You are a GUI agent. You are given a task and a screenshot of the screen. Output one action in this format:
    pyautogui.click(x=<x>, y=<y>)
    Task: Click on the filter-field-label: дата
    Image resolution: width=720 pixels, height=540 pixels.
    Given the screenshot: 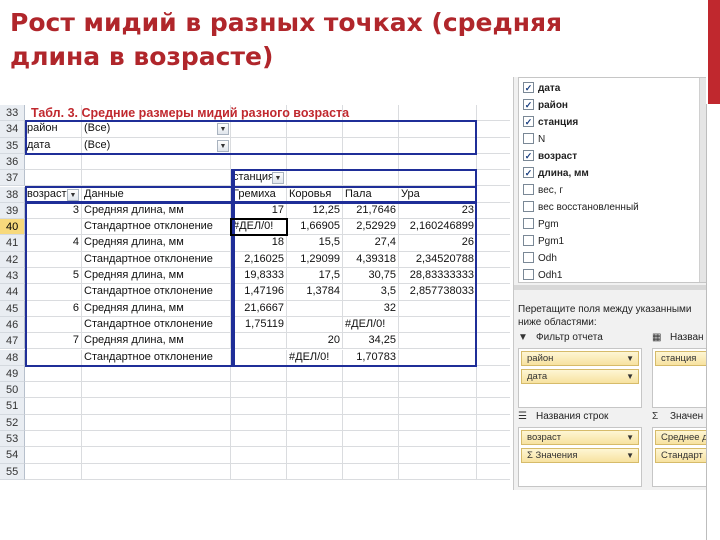 What is the action you would take?
    pyautogui.click(x=53, y=145)
    